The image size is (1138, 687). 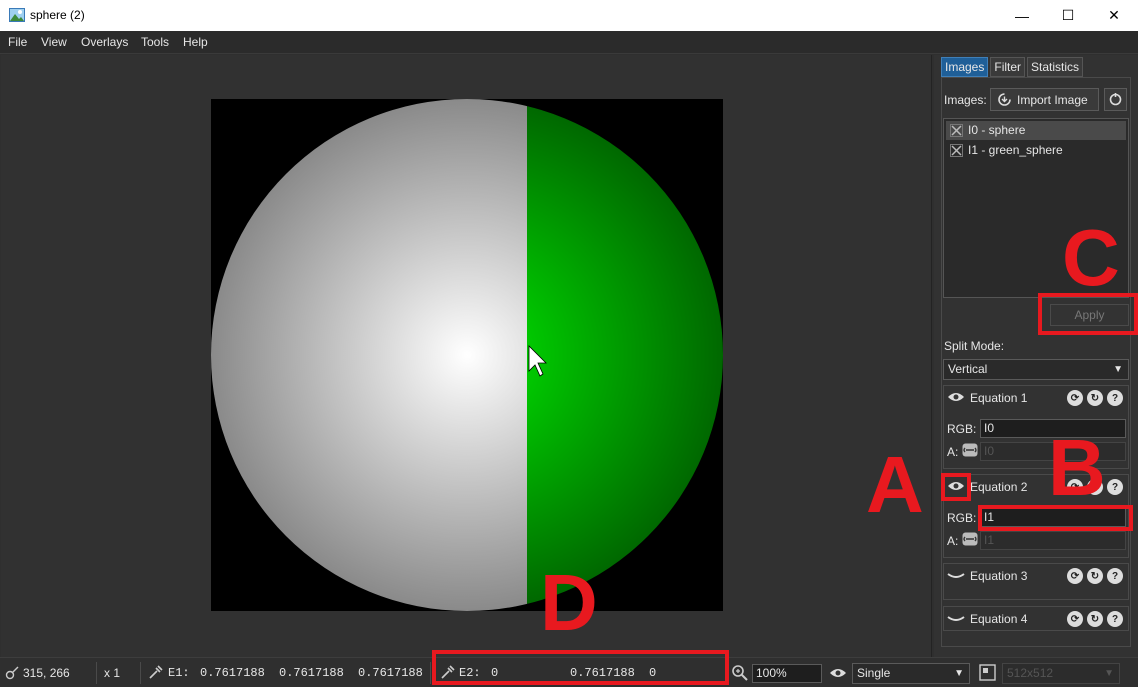 I want to click on tab-statistics: Statistics, so click(x=1055, y=67).